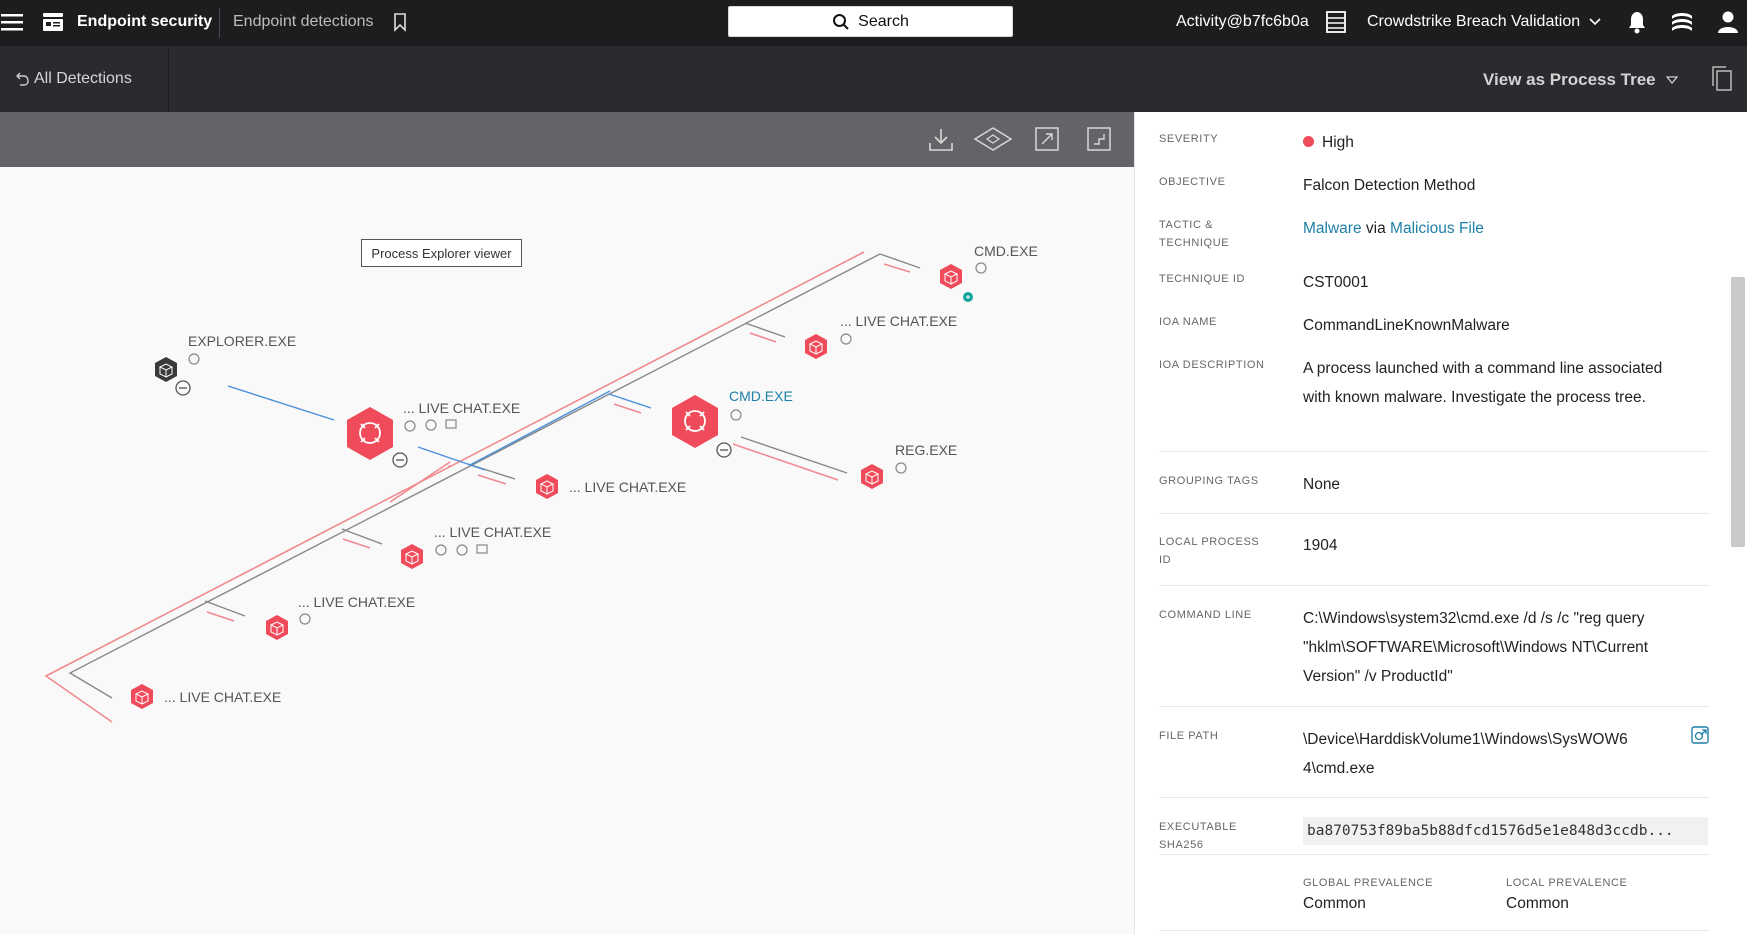 The image size is (1747, 934). I want to click on back-to-detections-link: All Detections, so click(74, 79).